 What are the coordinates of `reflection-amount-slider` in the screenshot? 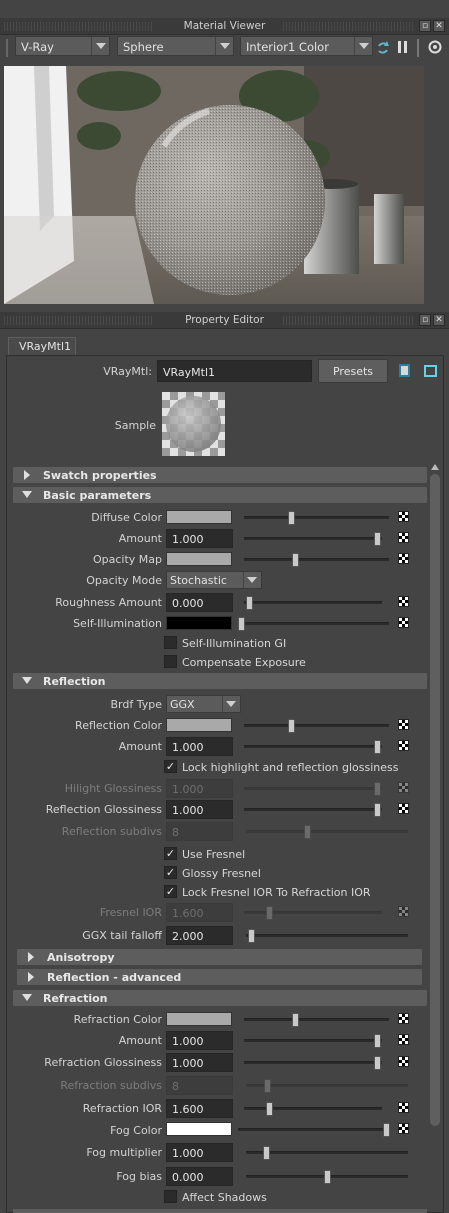 It's located at (313, 747).